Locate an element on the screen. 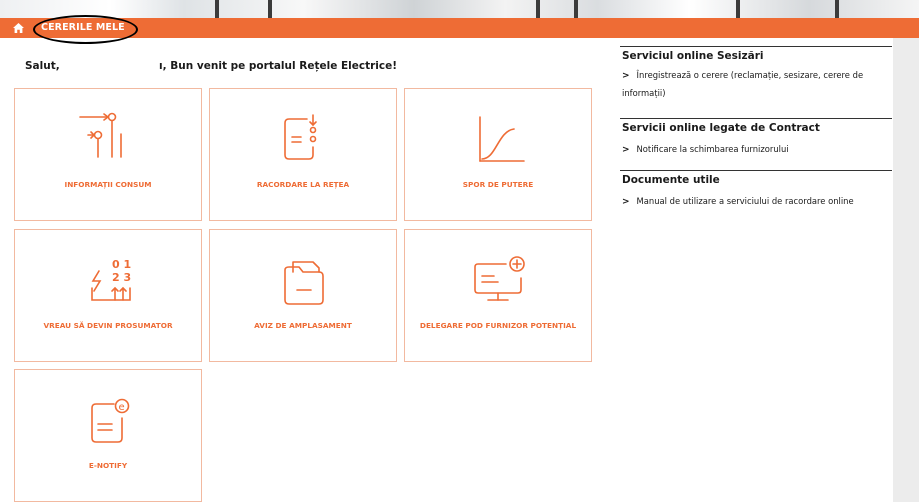  grid-connection-icon is located at coordinates (300, 137).